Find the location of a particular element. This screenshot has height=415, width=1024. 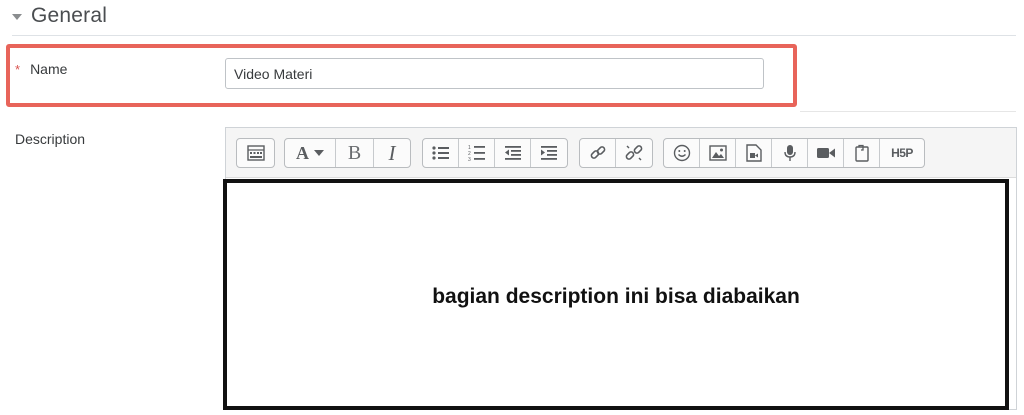

toolbar-group-collapse is located at coordinates (255, 153).